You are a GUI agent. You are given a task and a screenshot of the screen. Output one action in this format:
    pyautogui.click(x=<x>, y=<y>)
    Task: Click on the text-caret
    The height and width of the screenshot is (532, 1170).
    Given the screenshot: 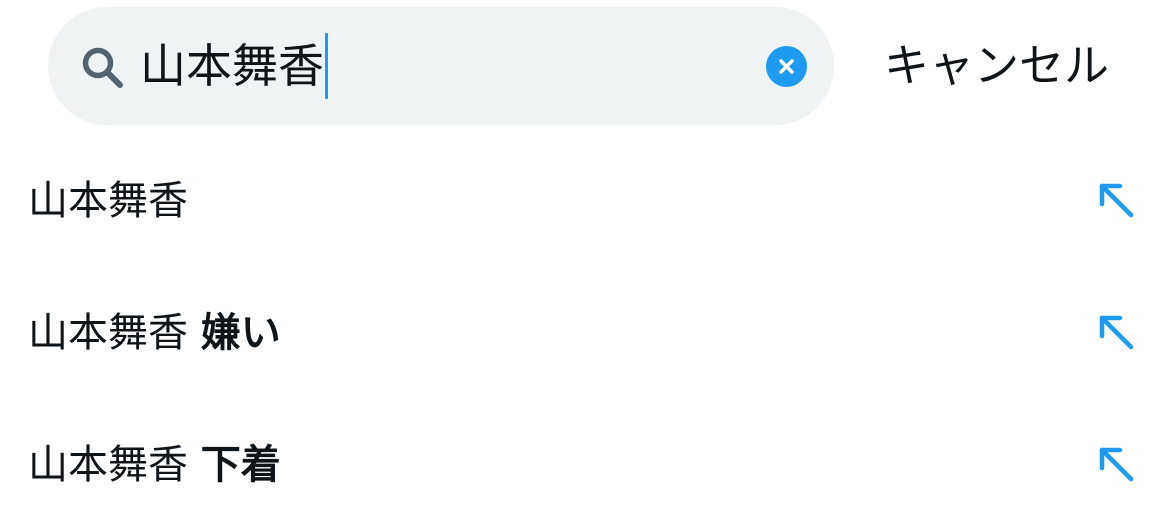 What is the action you would take?
    pyautogui.click(x=326, y=66)
    